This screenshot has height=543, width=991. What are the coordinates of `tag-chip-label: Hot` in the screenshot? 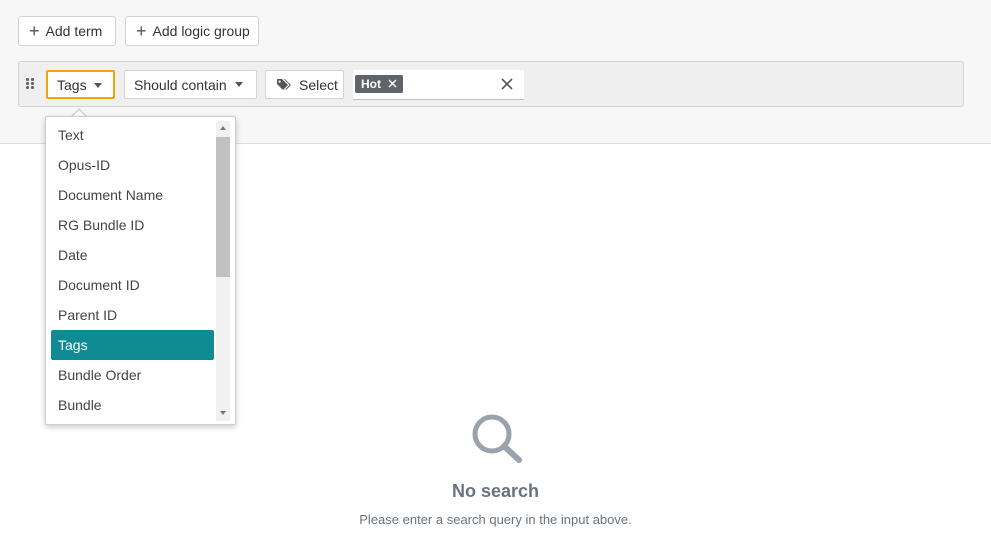 It's located at (371, 84).